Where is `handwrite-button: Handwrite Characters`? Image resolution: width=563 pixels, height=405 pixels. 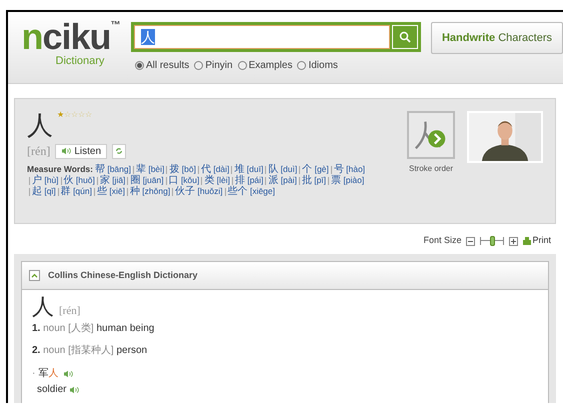 handwrite-button: Handwrite Characters is located at coordinates (496, 38).